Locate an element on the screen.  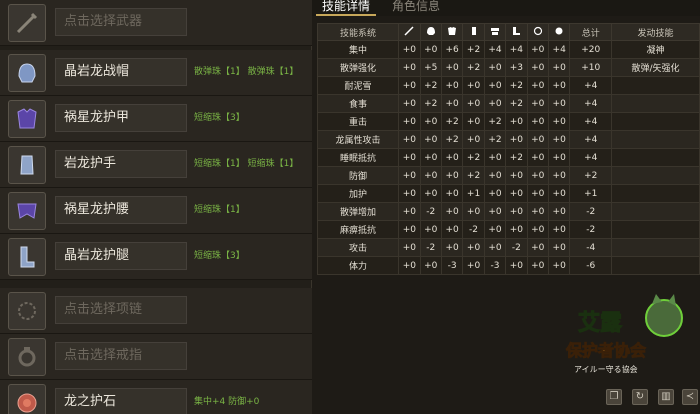
equip-name: 祸星龙护腰 is located at coordinates (121, 210).